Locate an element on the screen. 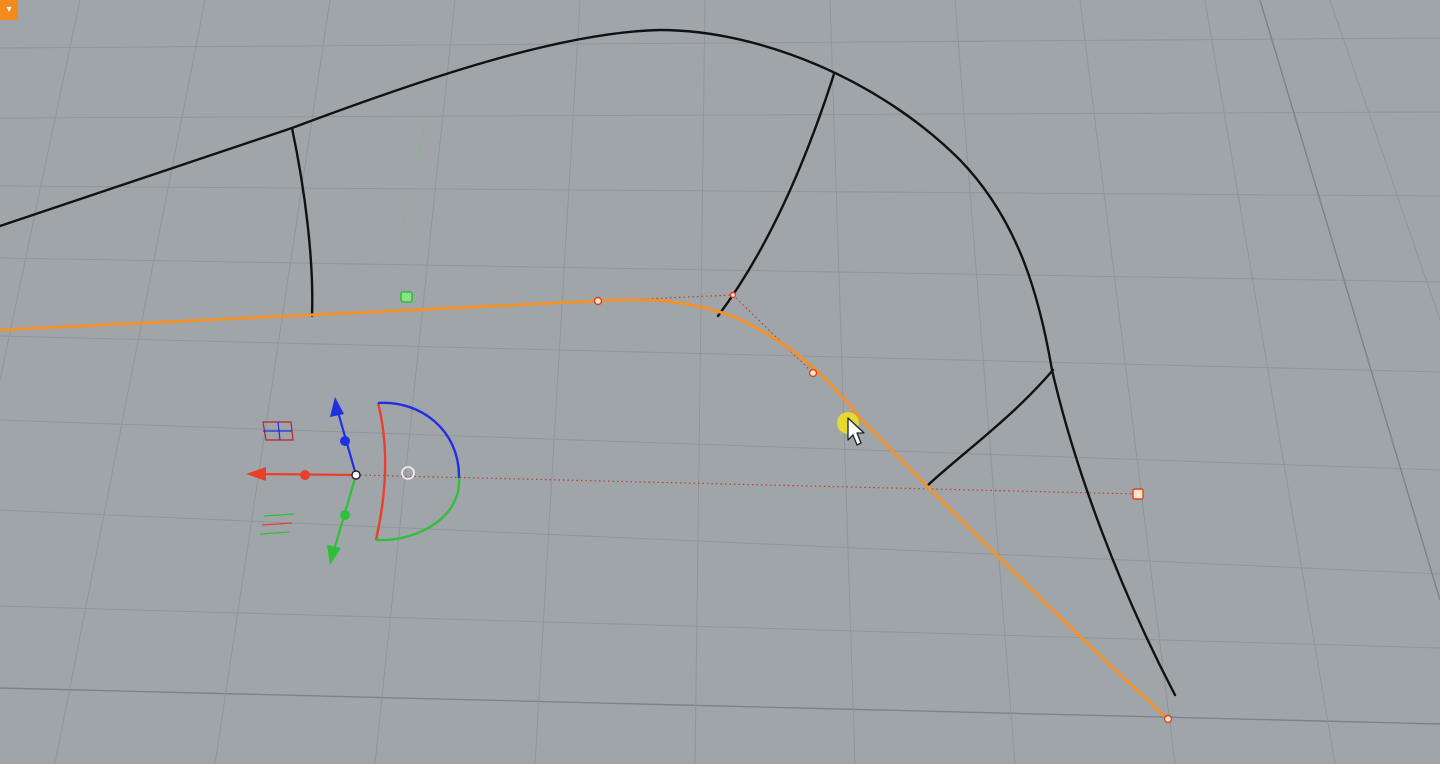  xy-plane-icon is located at coordinates (277, 524).